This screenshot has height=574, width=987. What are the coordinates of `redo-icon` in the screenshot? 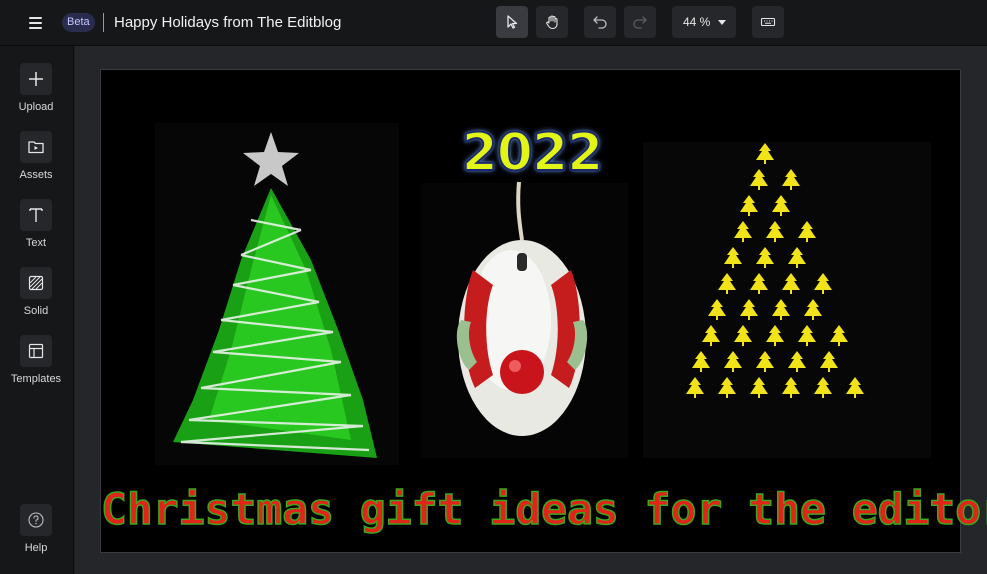 It's located at (640, 22).